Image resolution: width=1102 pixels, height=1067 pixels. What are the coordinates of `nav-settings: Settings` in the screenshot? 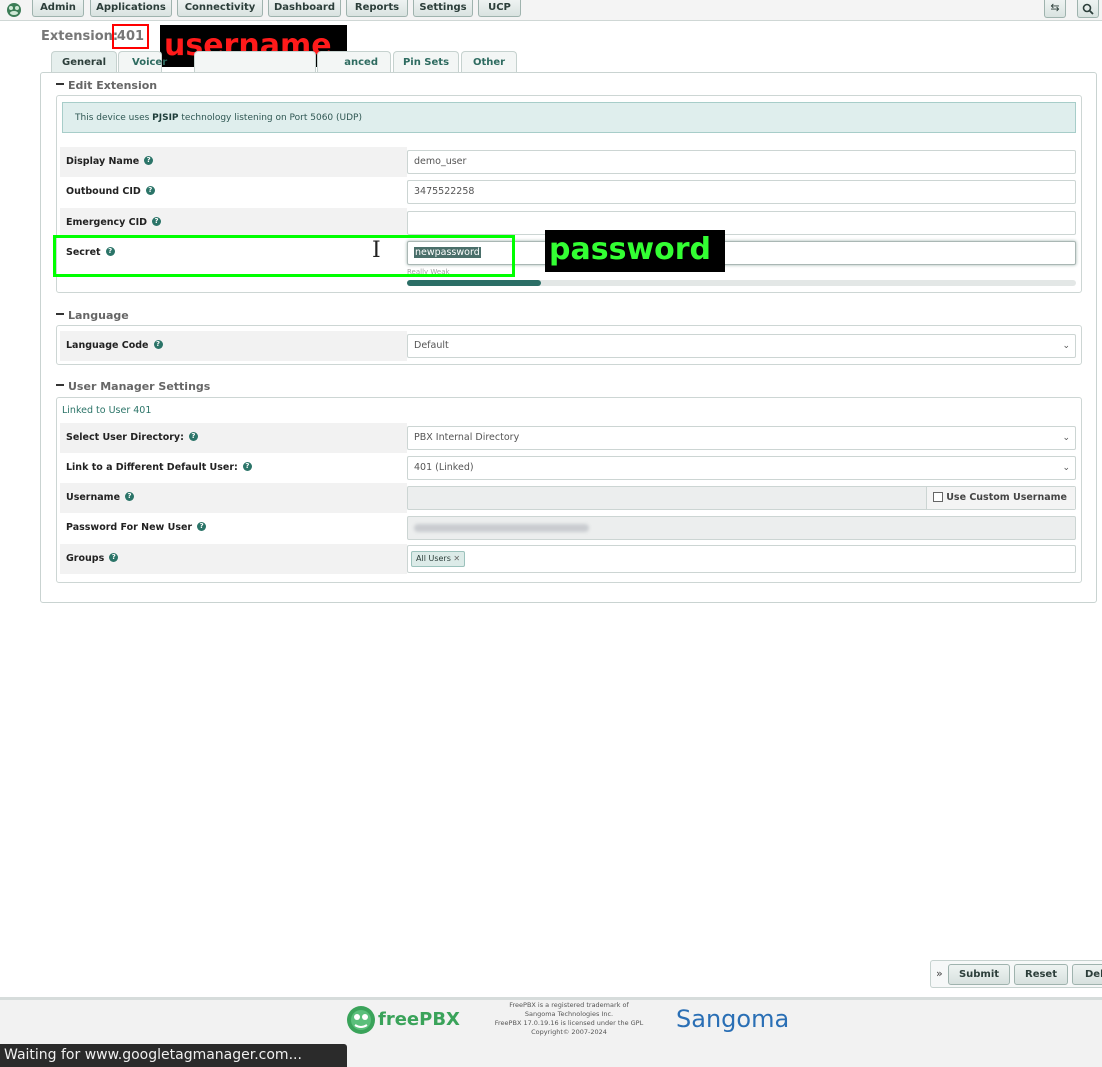 It's located at (443, 8).